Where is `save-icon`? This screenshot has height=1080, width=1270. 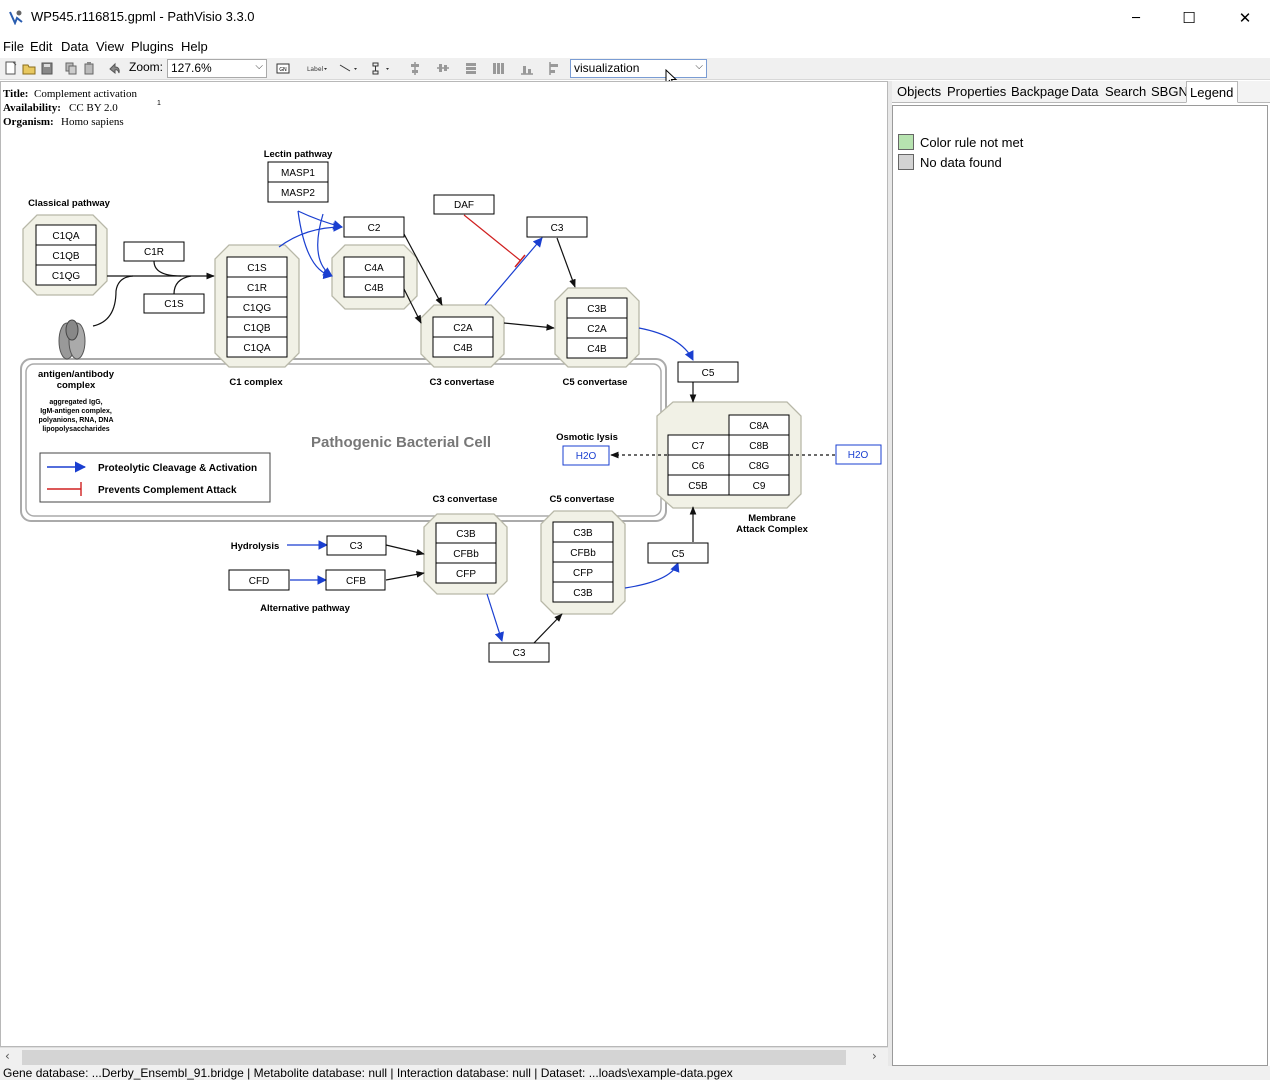 save-icon is located at coordinates (47, 68).